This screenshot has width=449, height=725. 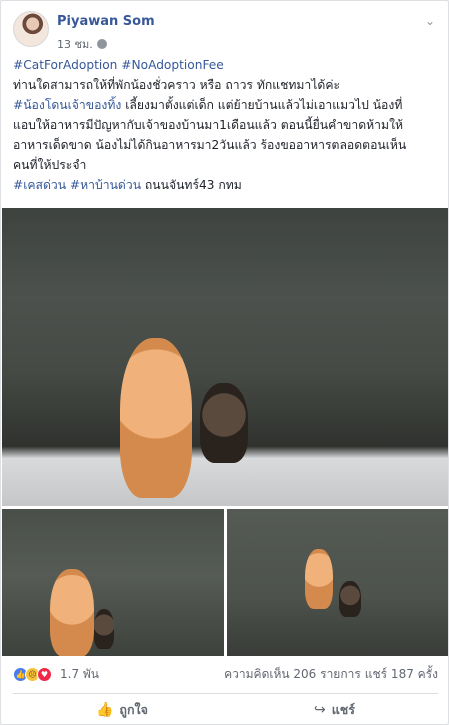 What do you see at coordinates (225, 710) in the screenshot?
I see `action-bar: 👍 ถูกใจ ↪ แชร์` at bounding box center [225, 710].